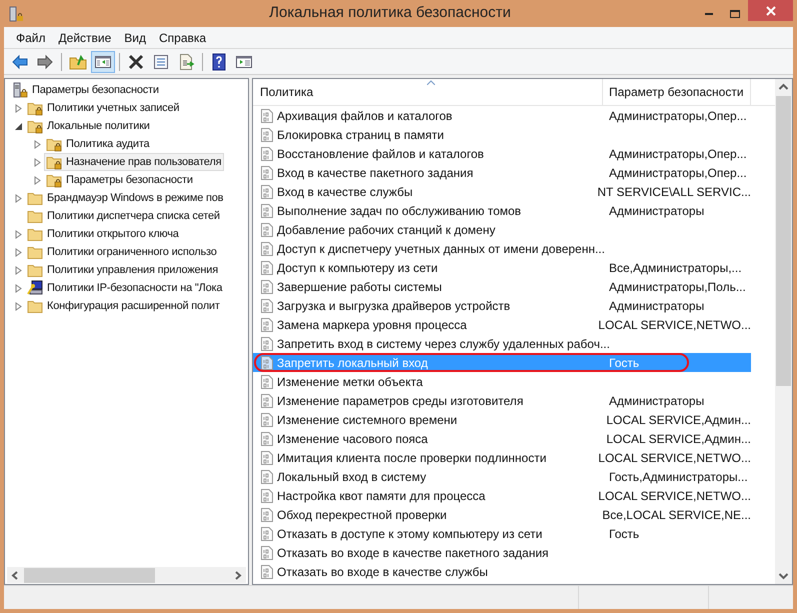 The width and height of the screenshot is (797, 613). What do you see at coordinates (677, 92) in the screenshot?
I see `column-header: Параметр безопасности` at bounding box center [677, 92].